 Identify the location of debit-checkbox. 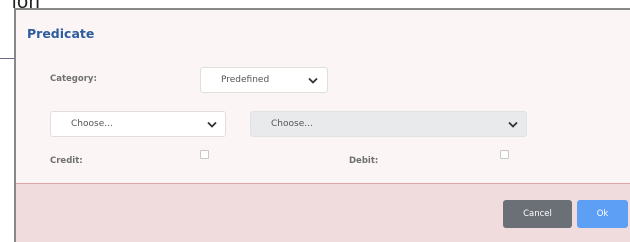
(504, 154).